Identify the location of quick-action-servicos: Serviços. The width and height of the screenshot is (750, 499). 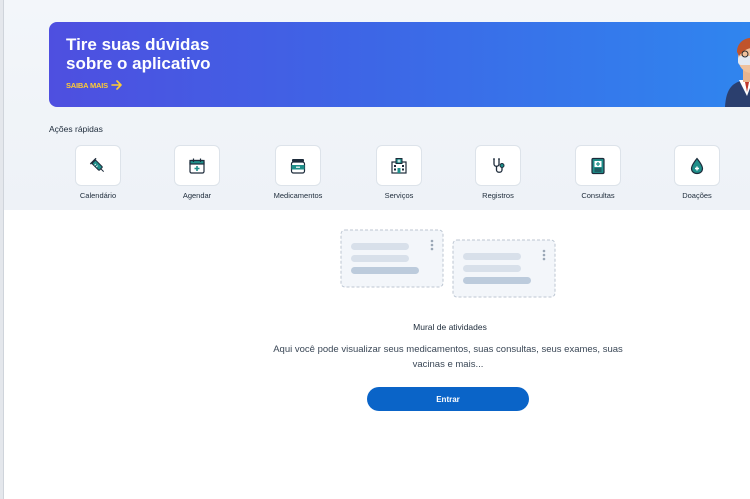
(399, 175).